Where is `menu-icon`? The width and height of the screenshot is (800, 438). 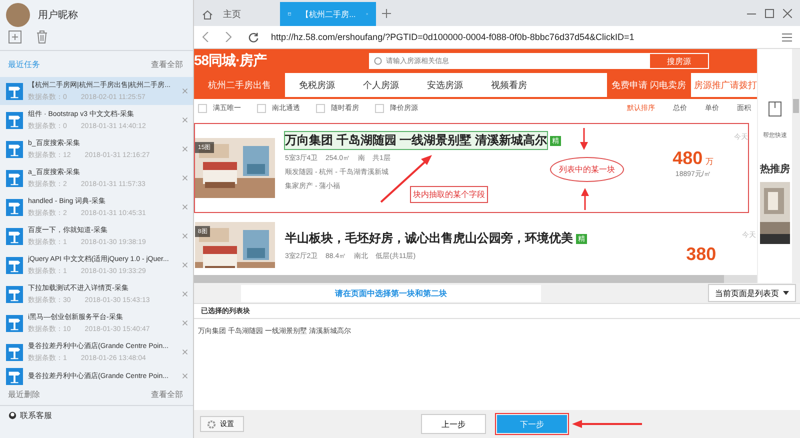
menu-icon is located at coordinates (787, 37).